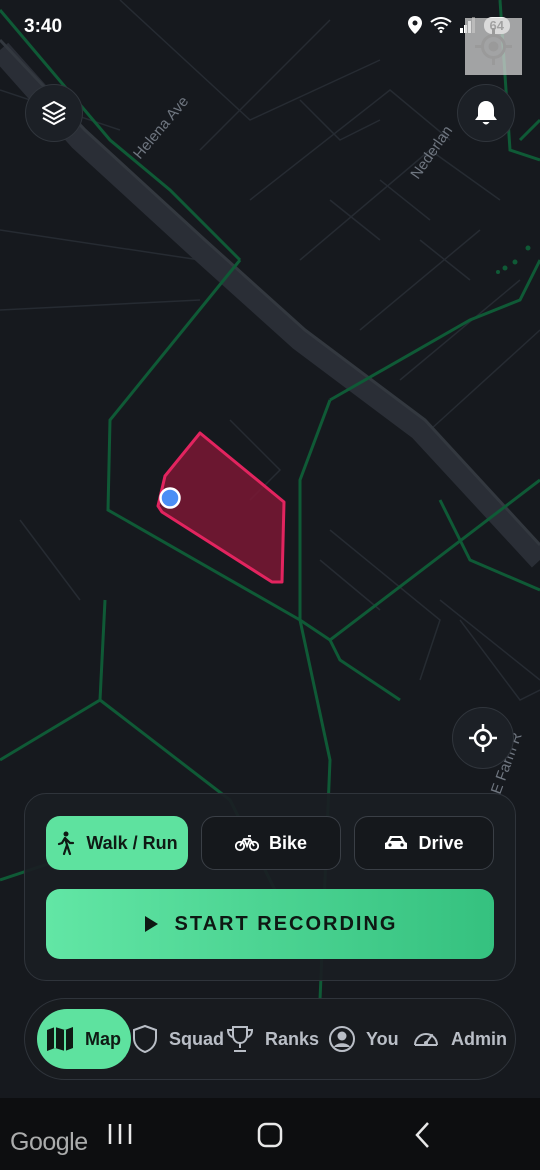 This screenshot has width=540, height=1170. What do you see at coordinates (426, 1039) in the screenshot?
I see `speedometer-icon` at bounding box center [426, 1039].